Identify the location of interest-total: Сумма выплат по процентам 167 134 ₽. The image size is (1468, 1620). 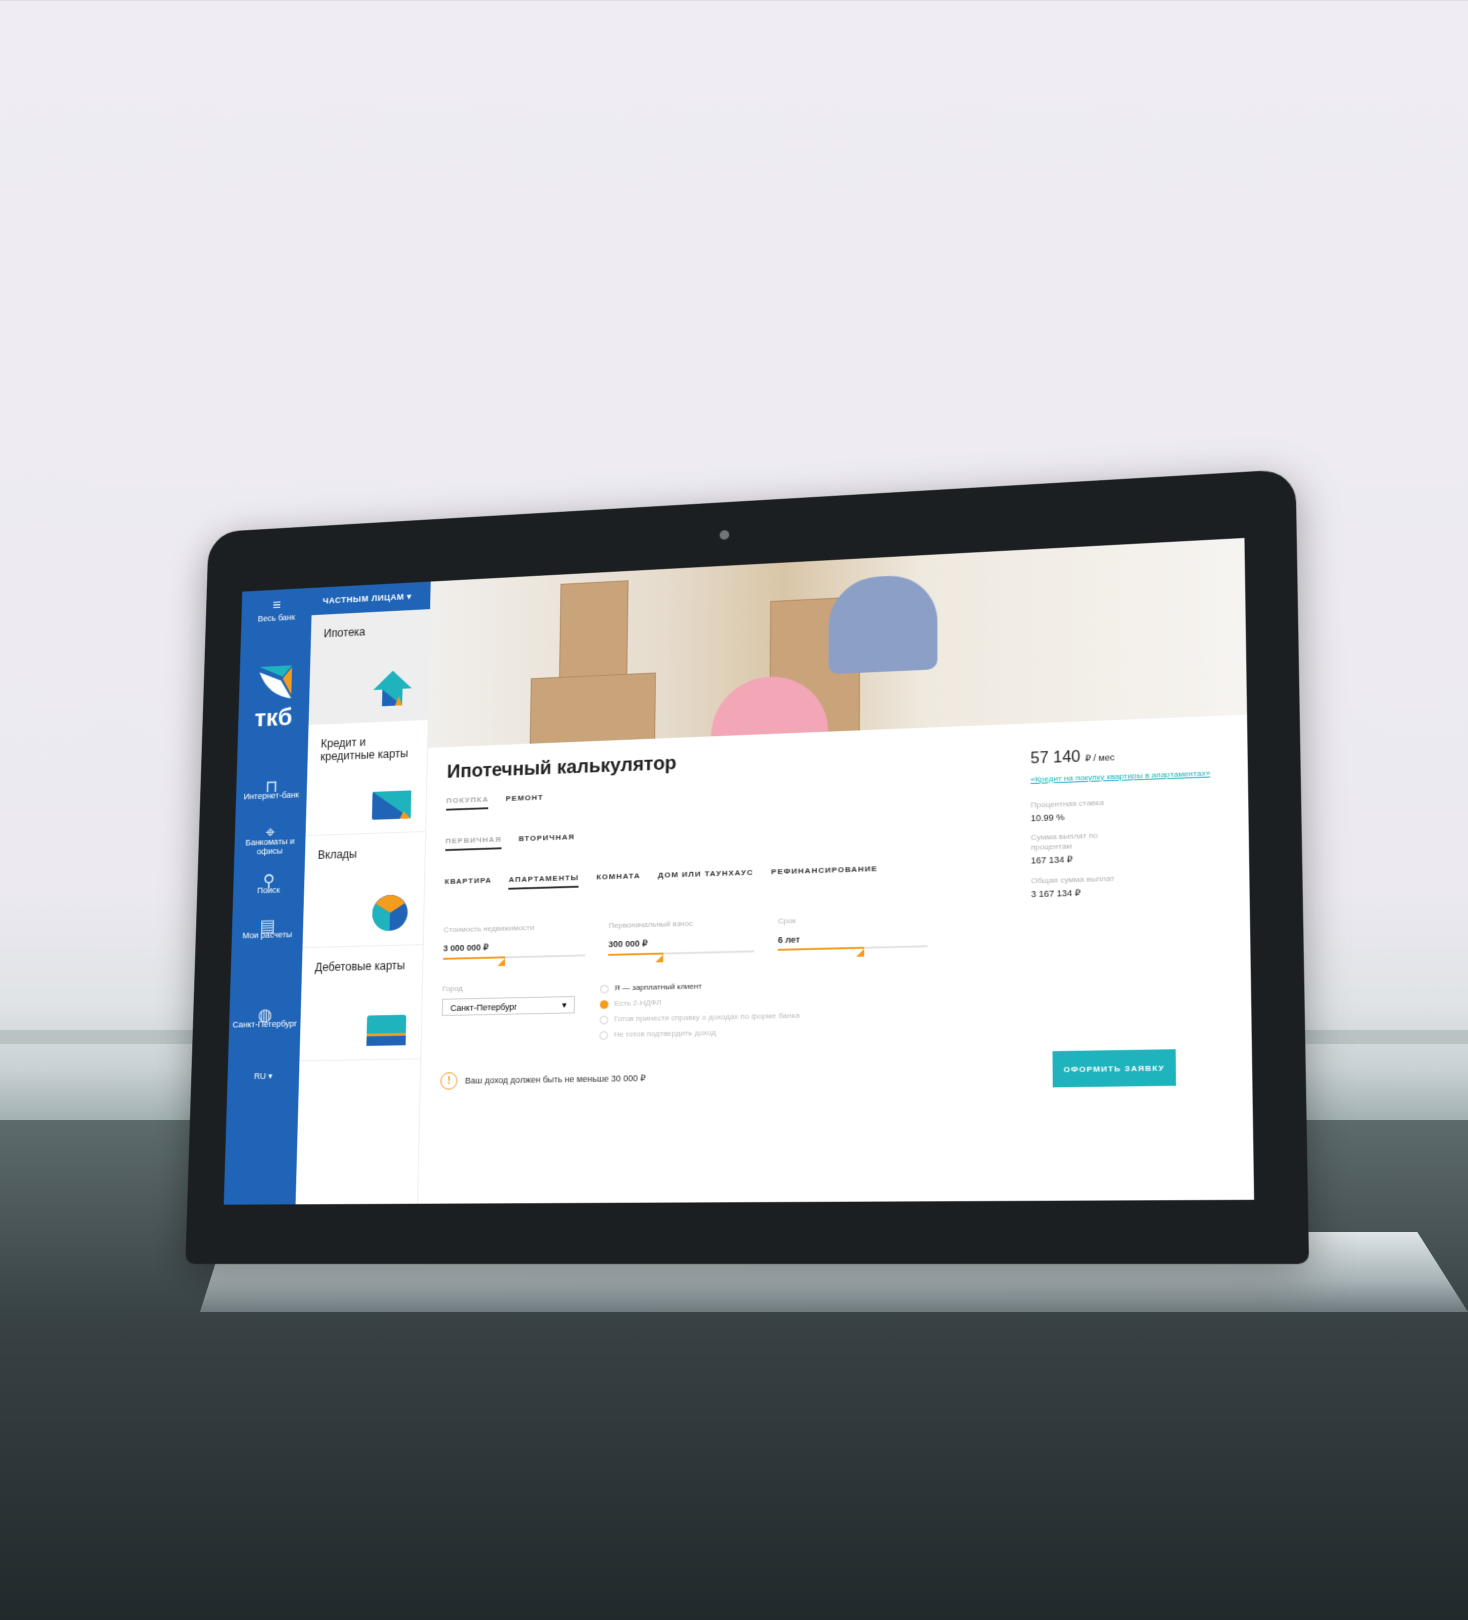
(1124, 847).